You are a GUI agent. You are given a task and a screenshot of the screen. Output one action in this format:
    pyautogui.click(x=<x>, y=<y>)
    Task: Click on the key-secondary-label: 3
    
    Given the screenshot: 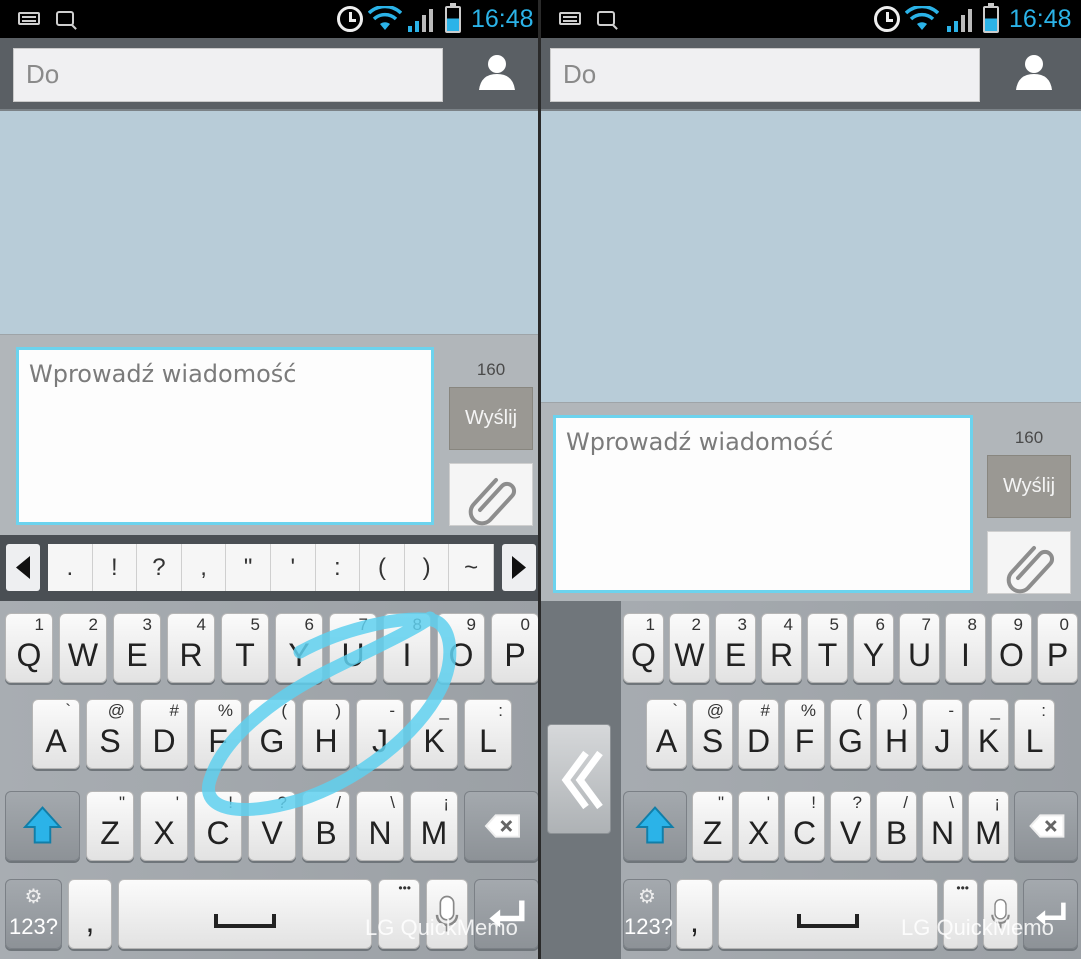 What is the action you would take?
    pyautogui.click(x=742, y=624)
    